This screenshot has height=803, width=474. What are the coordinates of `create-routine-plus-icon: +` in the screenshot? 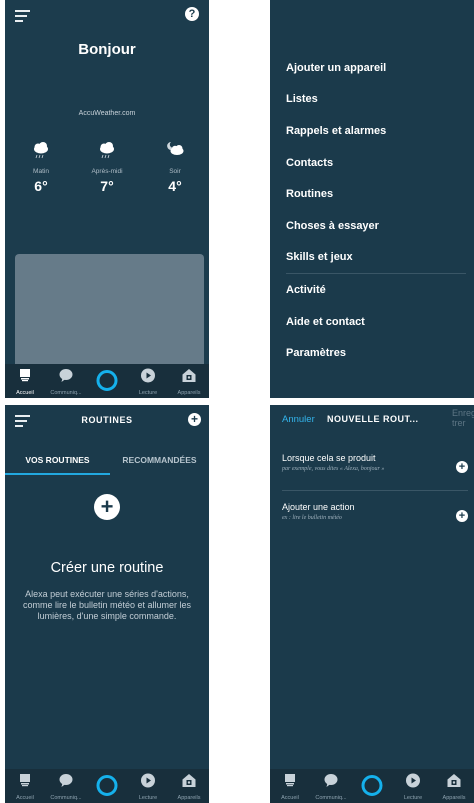 It's located at (107, 507).